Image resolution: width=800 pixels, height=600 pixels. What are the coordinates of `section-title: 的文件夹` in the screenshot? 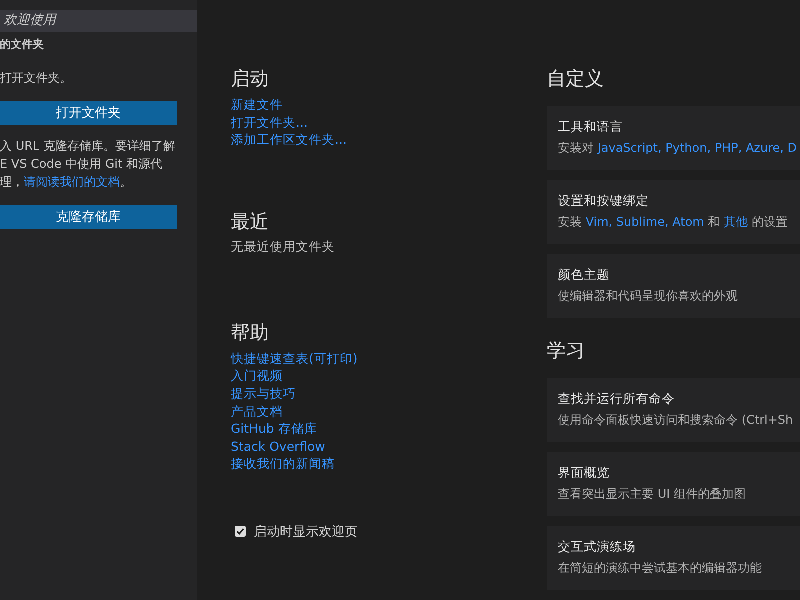 It's located at (22, 44).